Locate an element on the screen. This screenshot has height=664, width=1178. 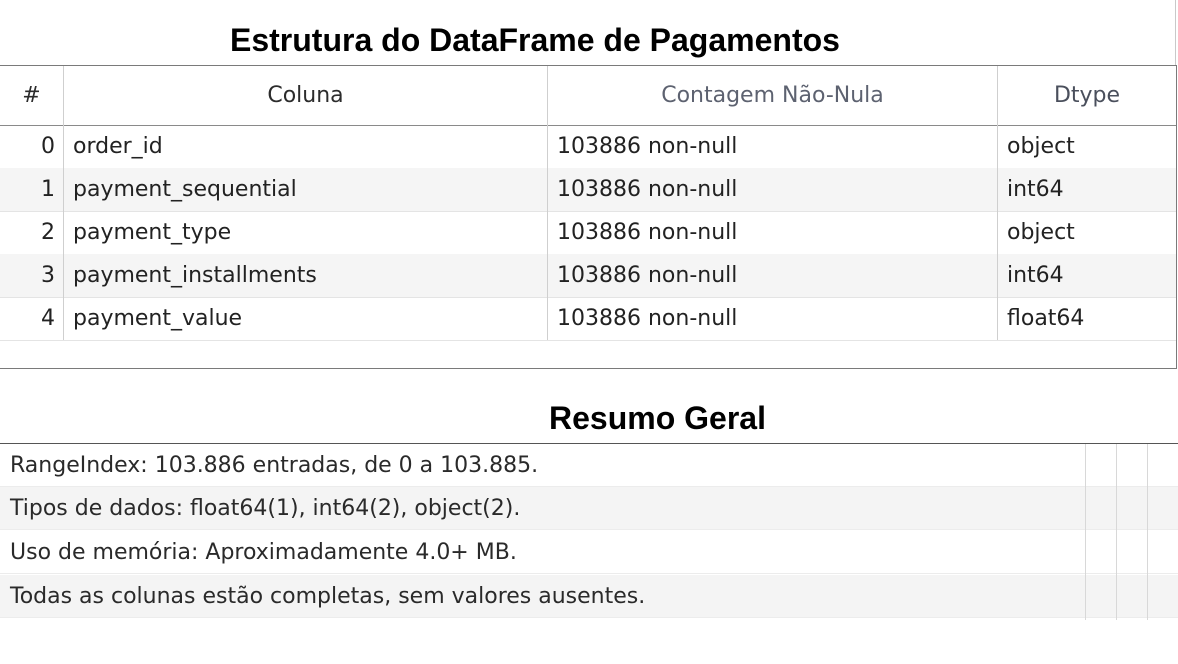
row-dtype: float64 is located at coordinates (1046, 318).